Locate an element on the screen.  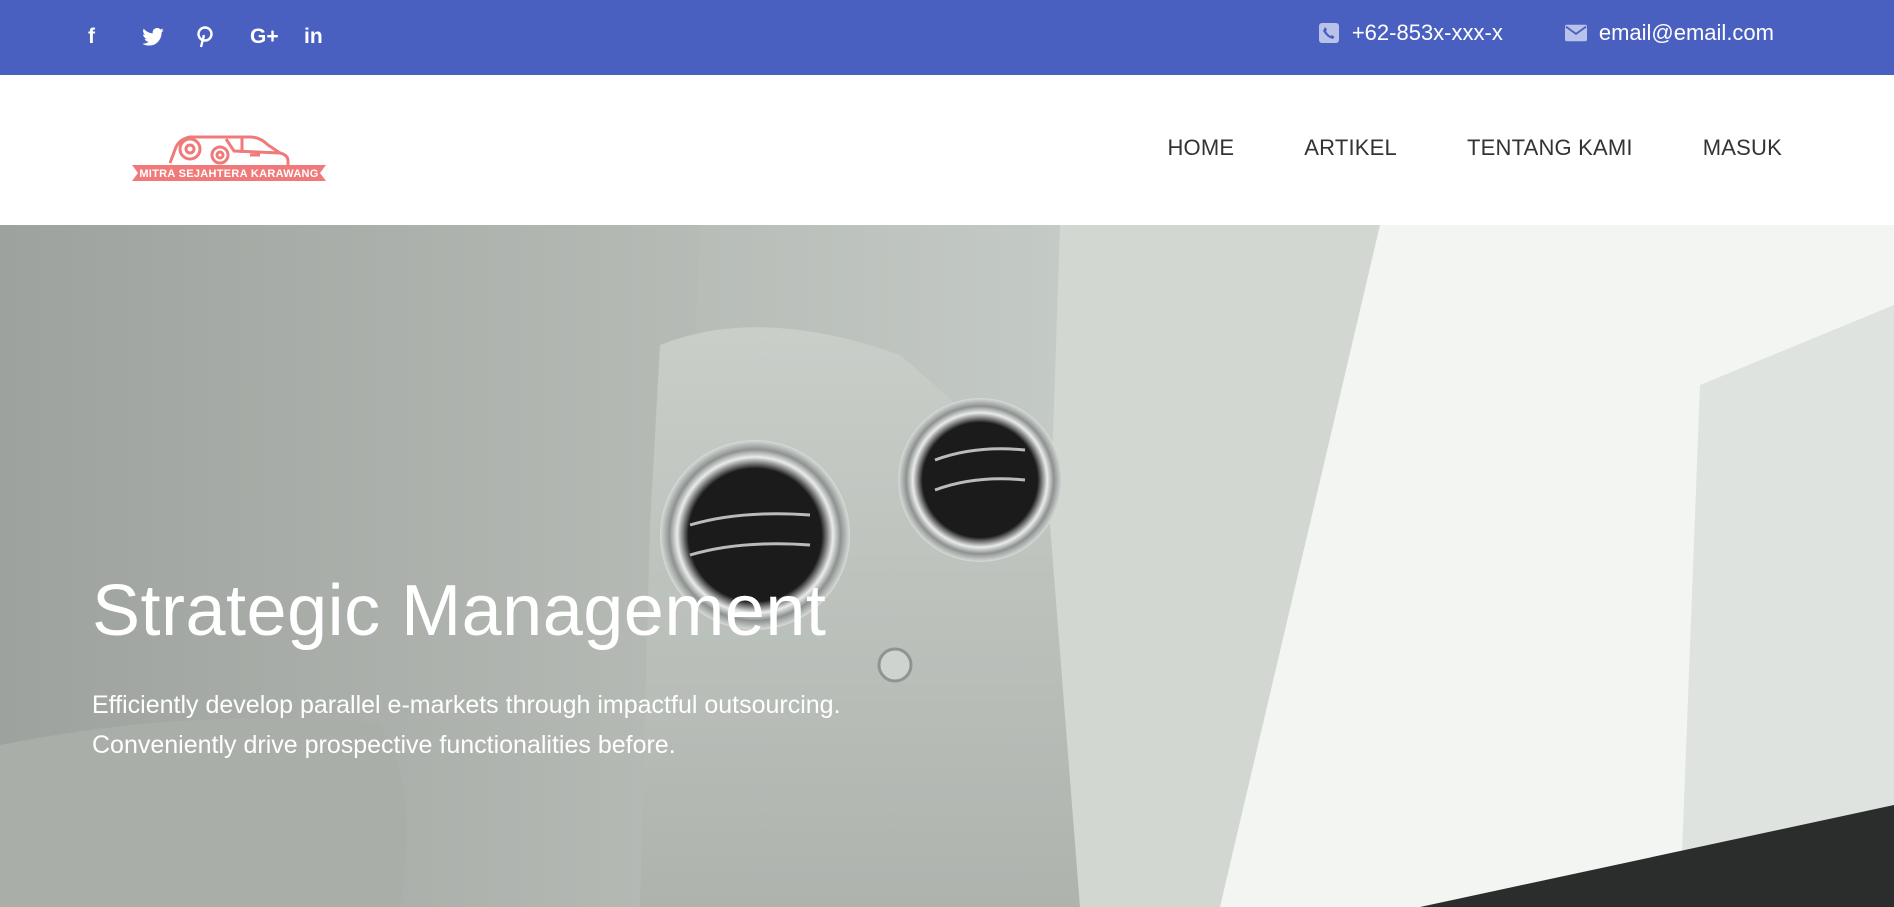
site-logo: MITRA SEJAHTERA KARAWANG is located at coordinates (230, 158).